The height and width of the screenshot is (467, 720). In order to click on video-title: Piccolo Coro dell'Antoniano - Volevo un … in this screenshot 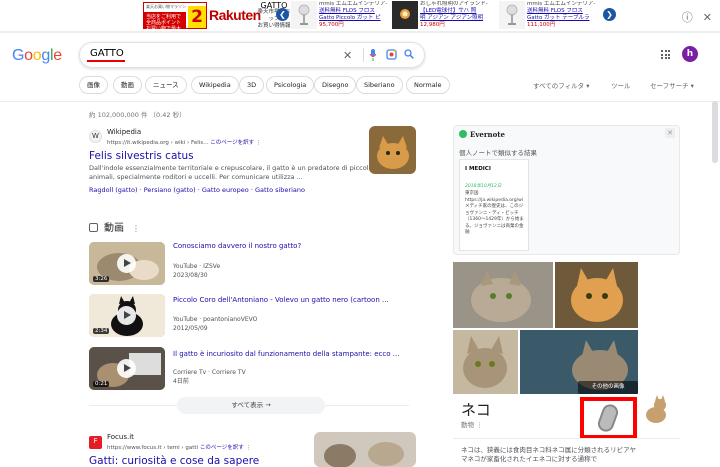, I will do `click(281, 300)`.